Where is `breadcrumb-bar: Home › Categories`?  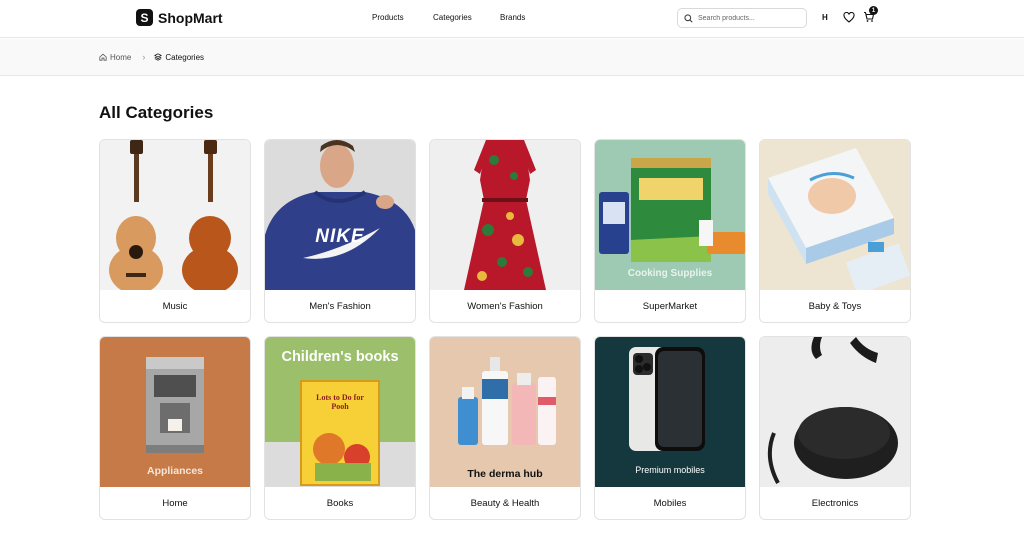 breadcrumb-bar: Home › Categories is located at coordinates (512, 57).